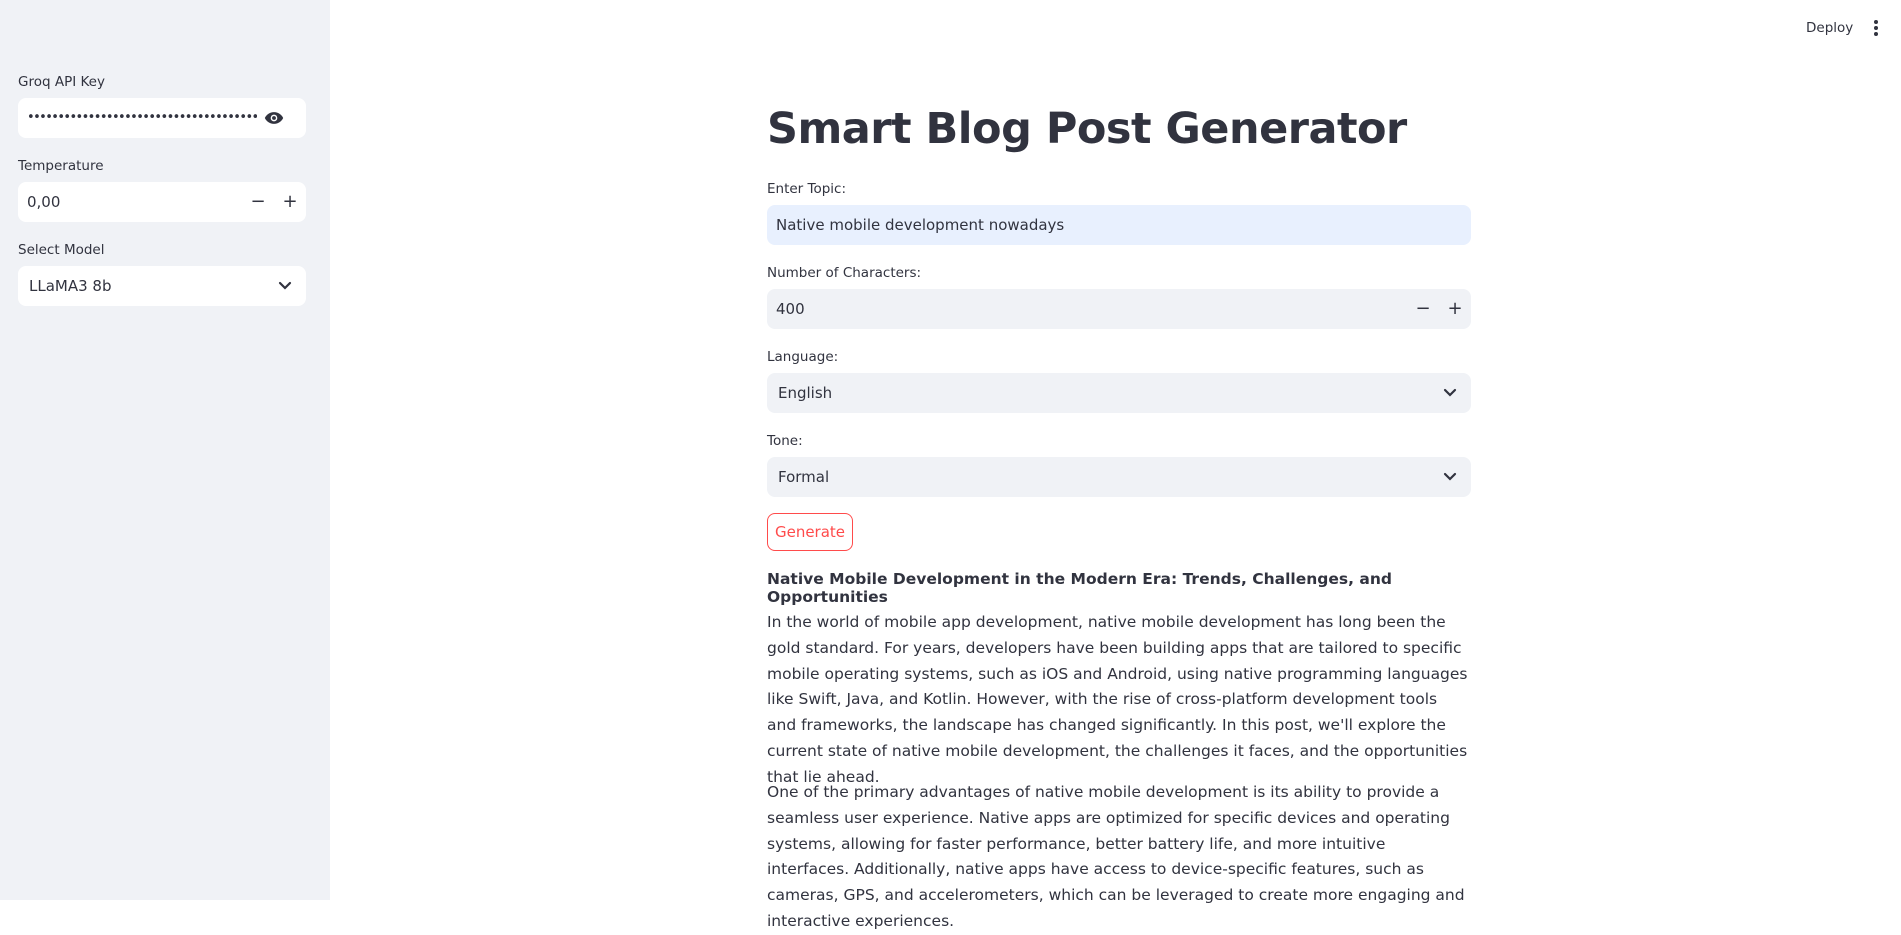 The image size is (1901, 935). I want to click on model-label: Select Model, so click(61, 250).